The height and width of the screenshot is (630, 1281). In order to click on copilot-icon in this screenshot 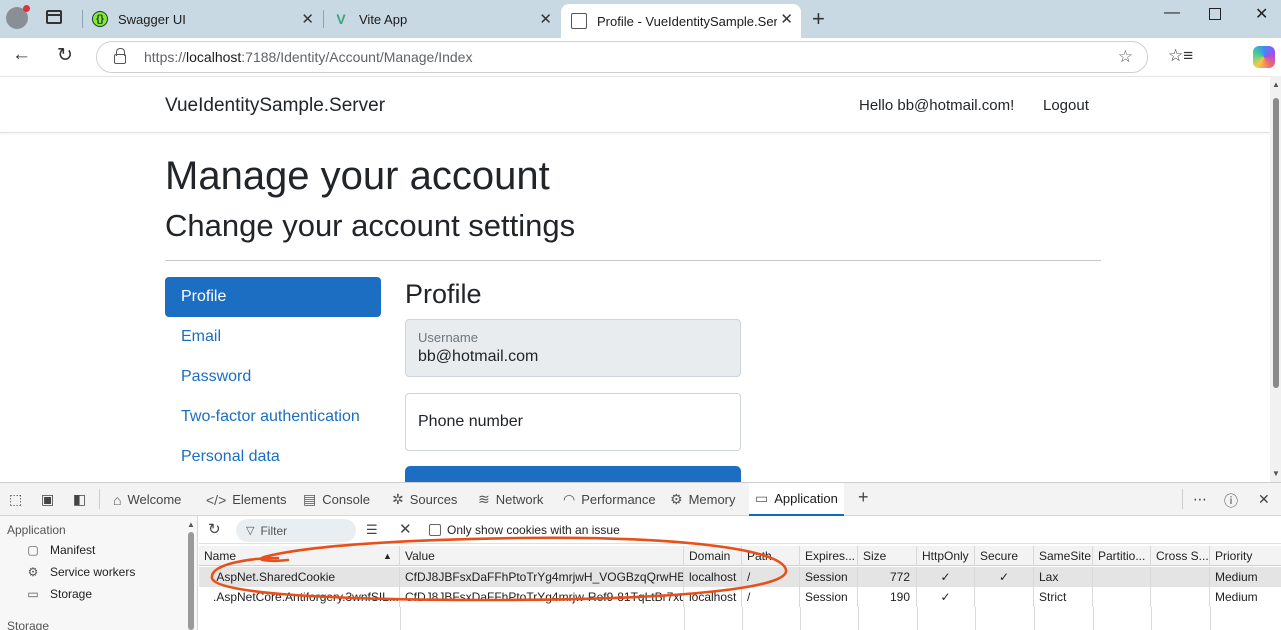, I will do `click(1264, 57)`.